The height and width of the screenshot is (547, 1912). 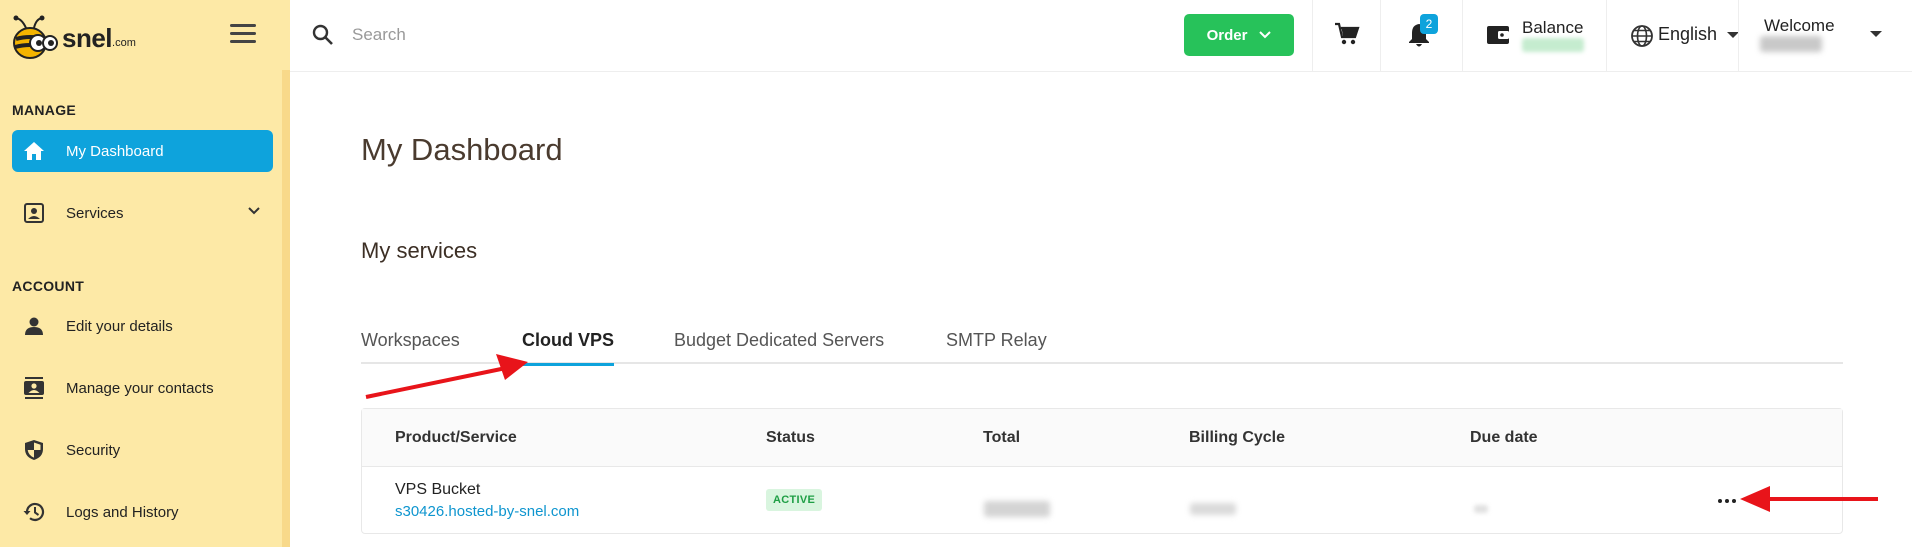 What do you see at coordinates (487, 511) in the screenshot?
I see `product-hostname-link: s30426.hosted-by-snel.com` at bounding box center [487, 511].